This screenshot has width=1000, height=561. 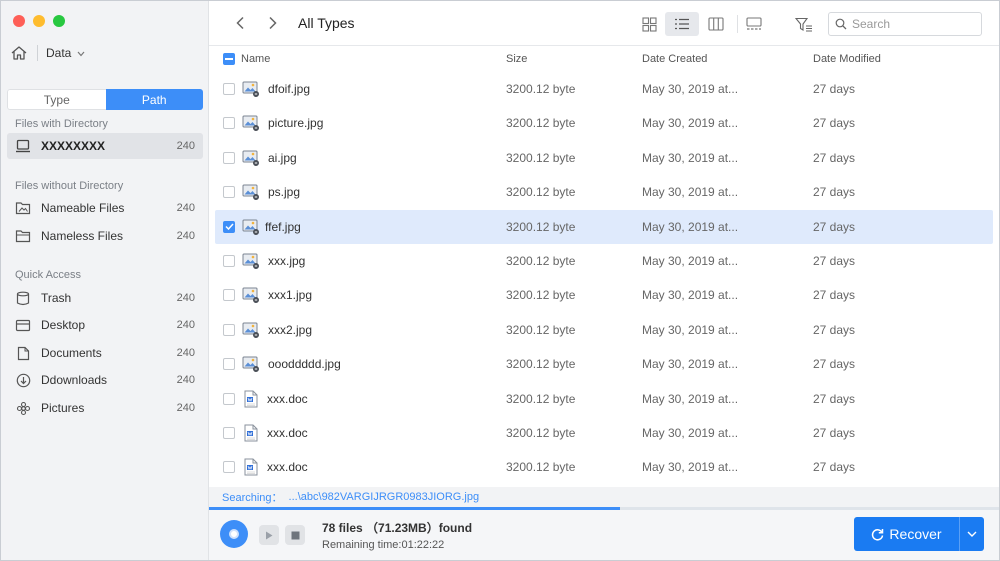 I want to click on sidebar-item-desktop: Desktop 240, so click(x=105, y=325).